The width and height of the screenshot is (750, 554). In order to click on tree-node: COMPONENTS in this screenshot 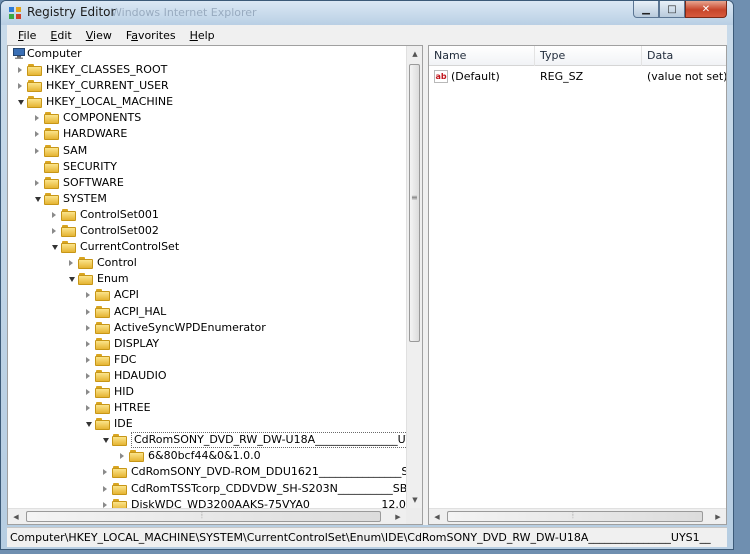, I will do `click(207, 118)`.